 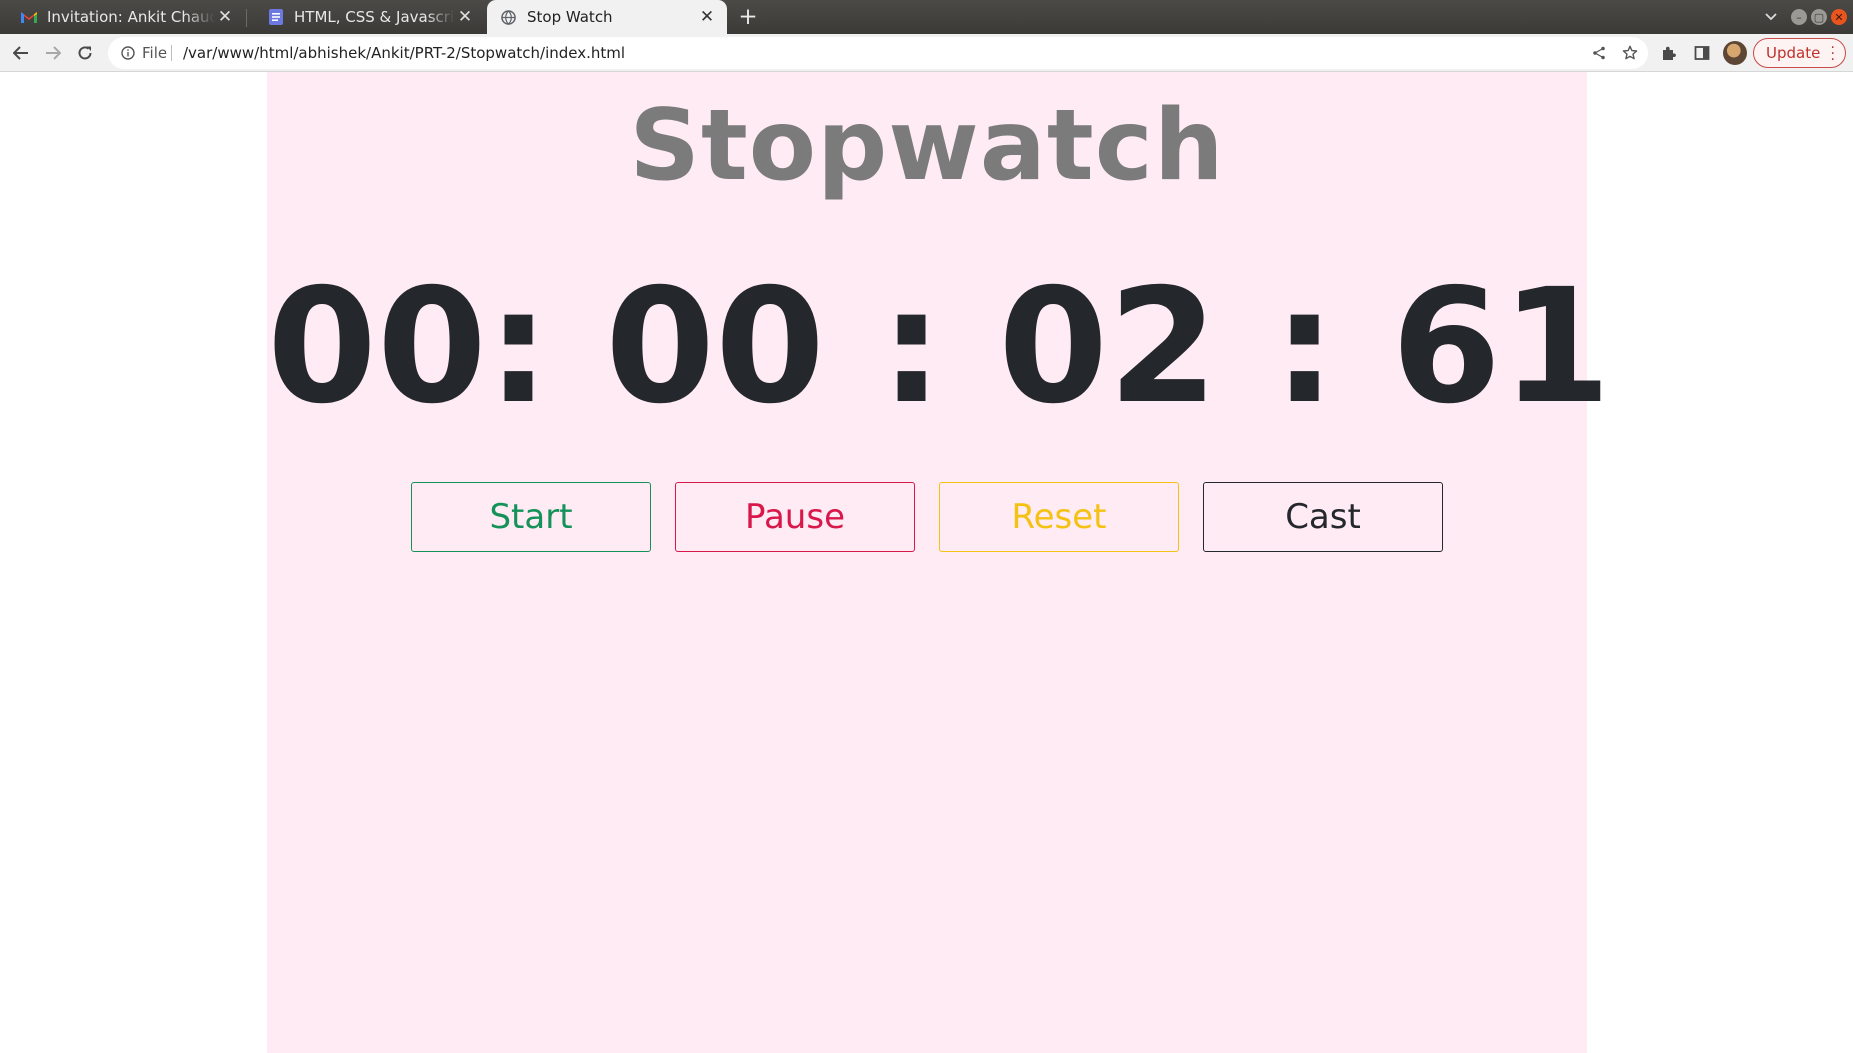 What do you see at coordinates (795, 517) in the screenshot?
I see `pause-button: Pause` at bounding box center [795, 517].